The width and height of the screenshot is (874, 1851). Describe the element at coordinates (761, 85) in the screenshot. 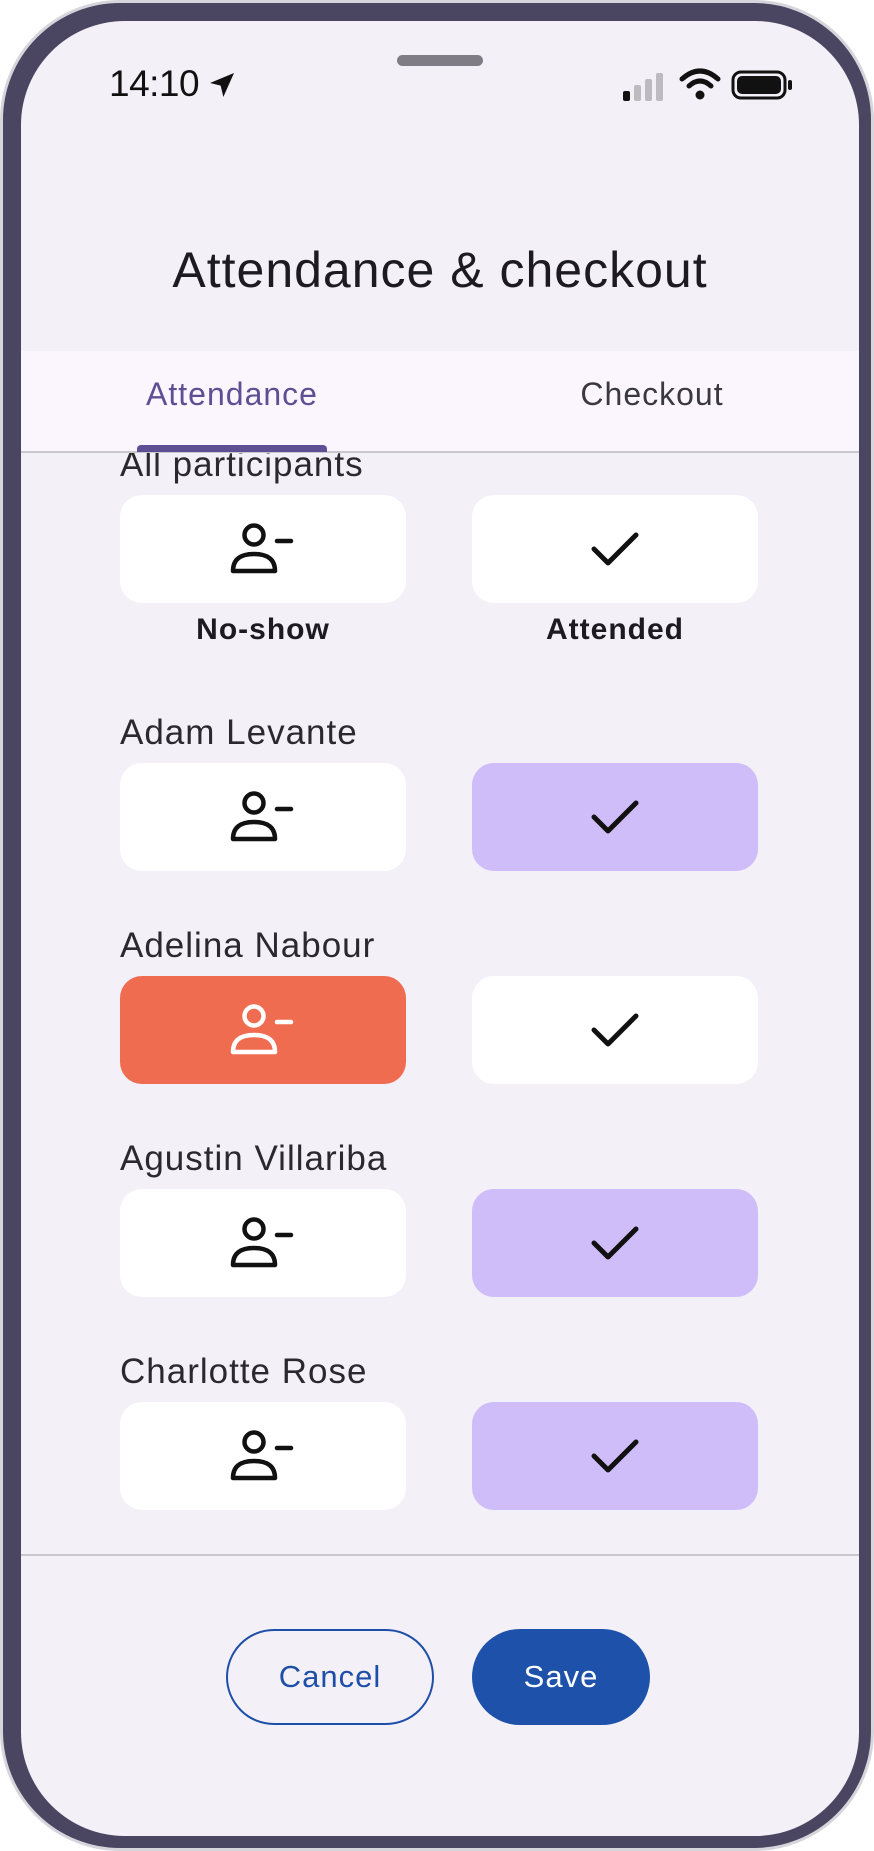

I see `battery-icon` at that location.